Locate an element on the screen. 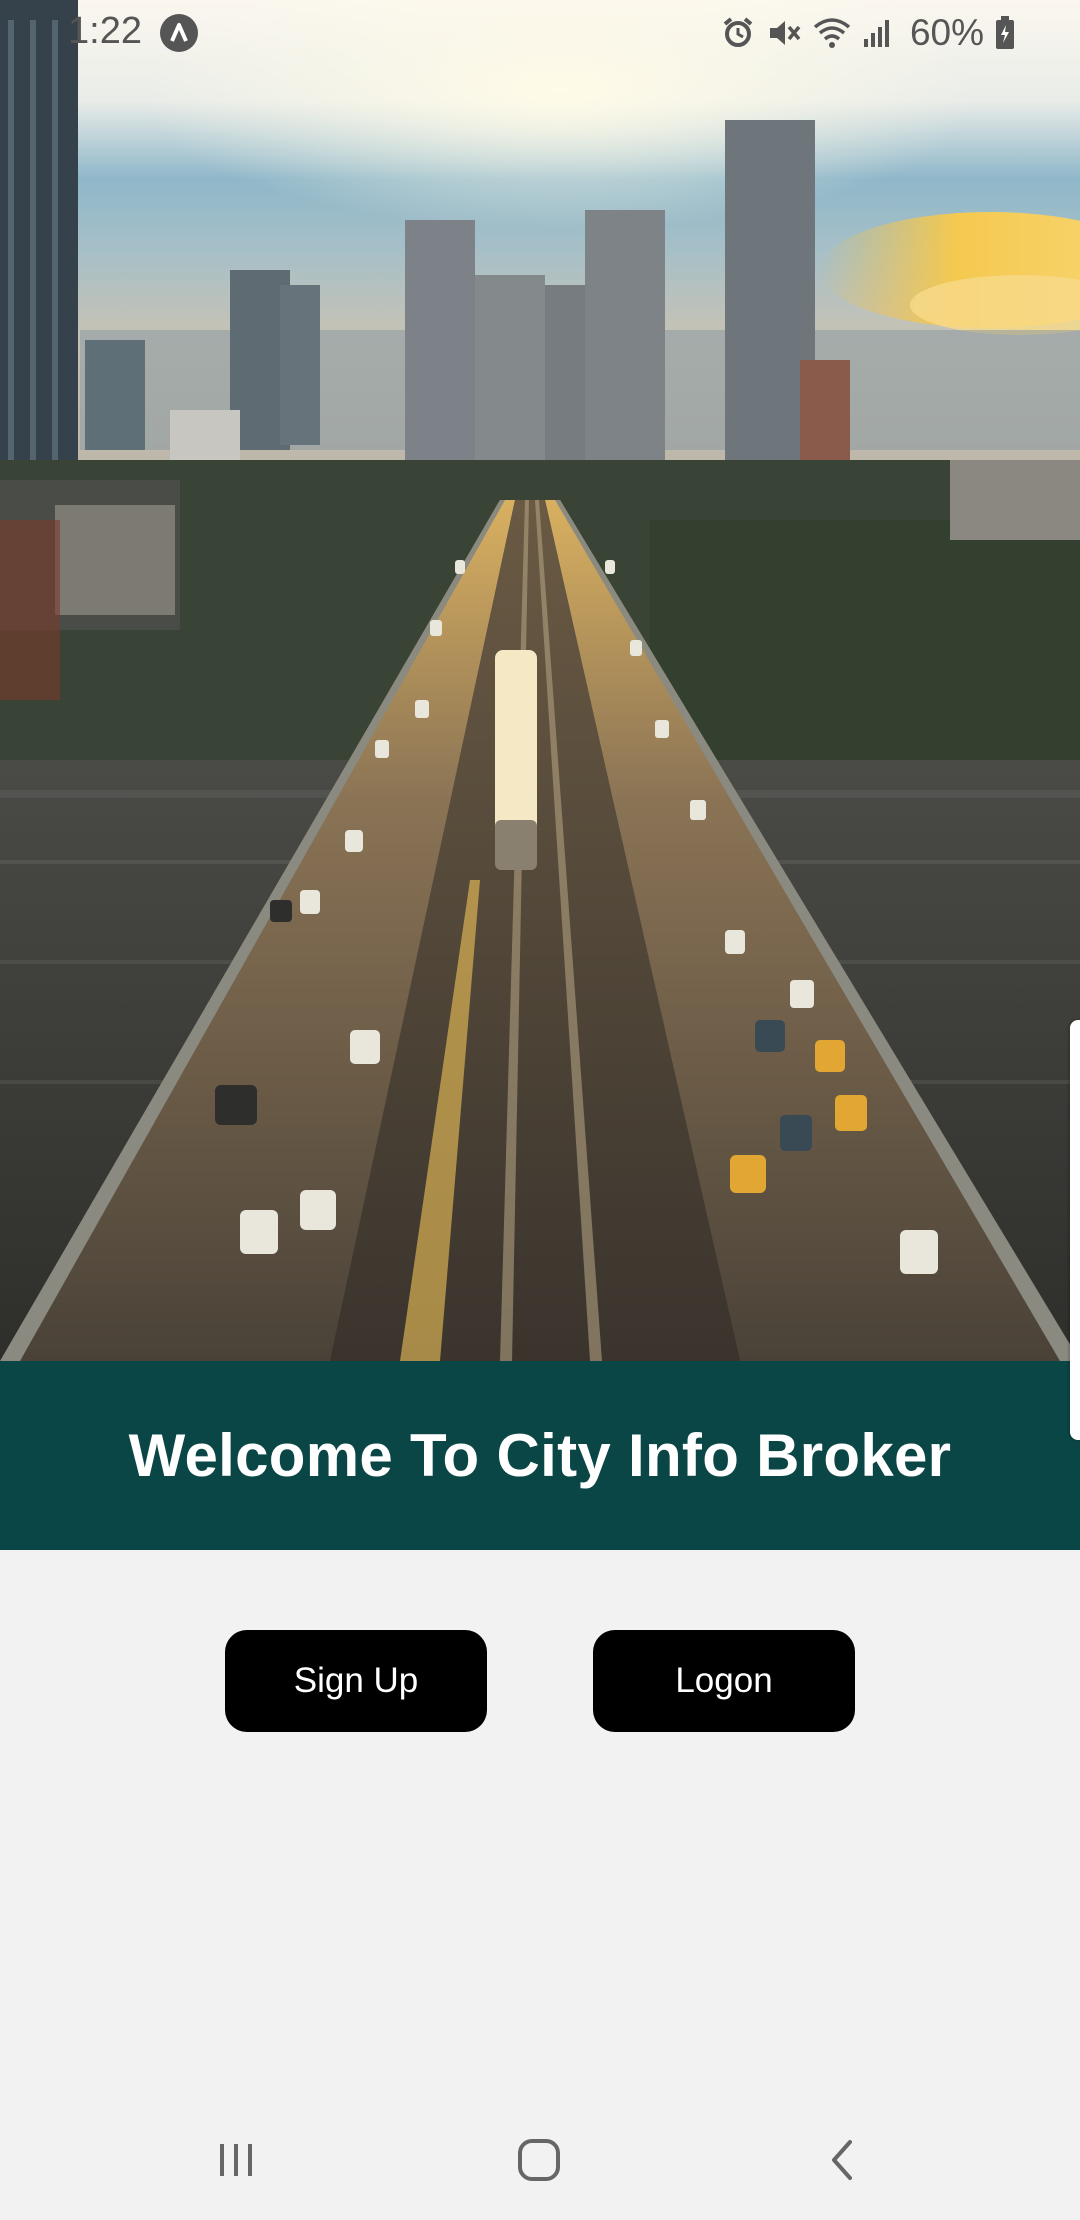  mute-icon is located at coordinates (785, 33).